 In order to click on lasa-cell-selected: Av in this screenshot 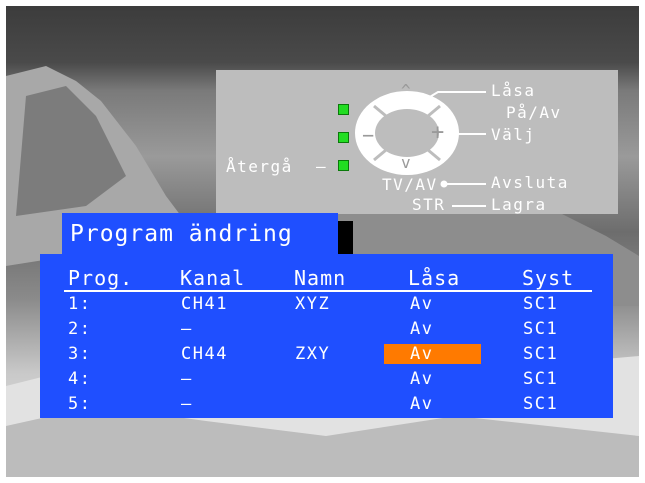, I will do `click(421, 354)`.